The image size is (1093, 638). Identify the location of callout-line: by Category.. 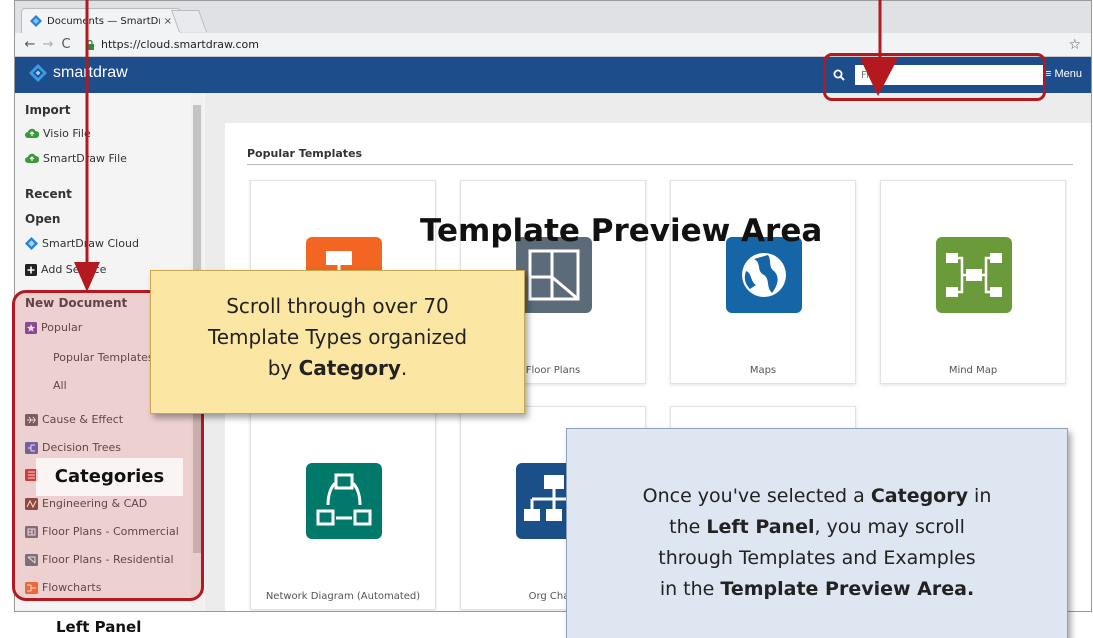
(337, 368).